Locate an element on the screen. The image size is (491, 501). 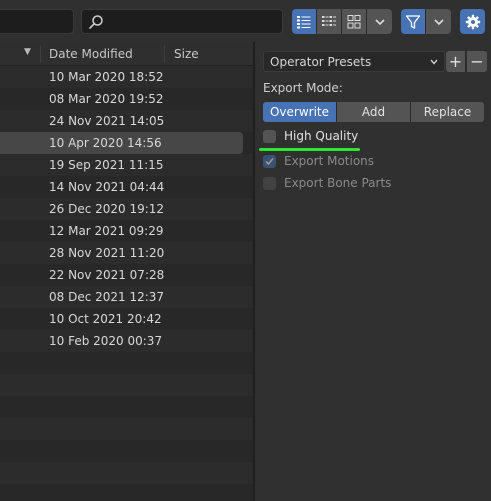
search-input is located at coordinates (193, 22).